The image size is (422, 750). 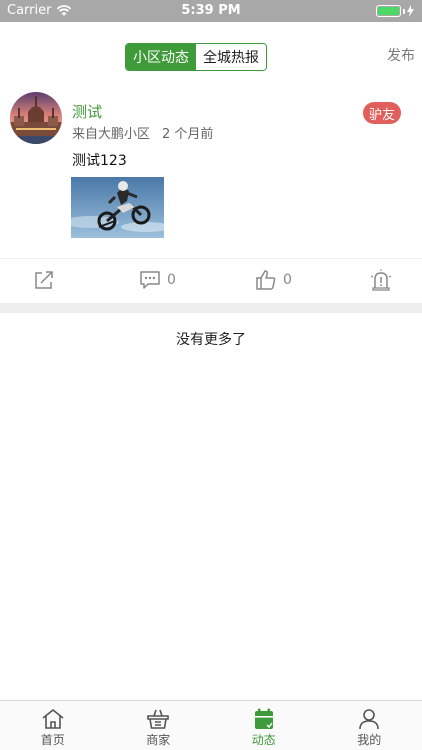 I want to click on battery-indicator, so click(x=395, y=11).